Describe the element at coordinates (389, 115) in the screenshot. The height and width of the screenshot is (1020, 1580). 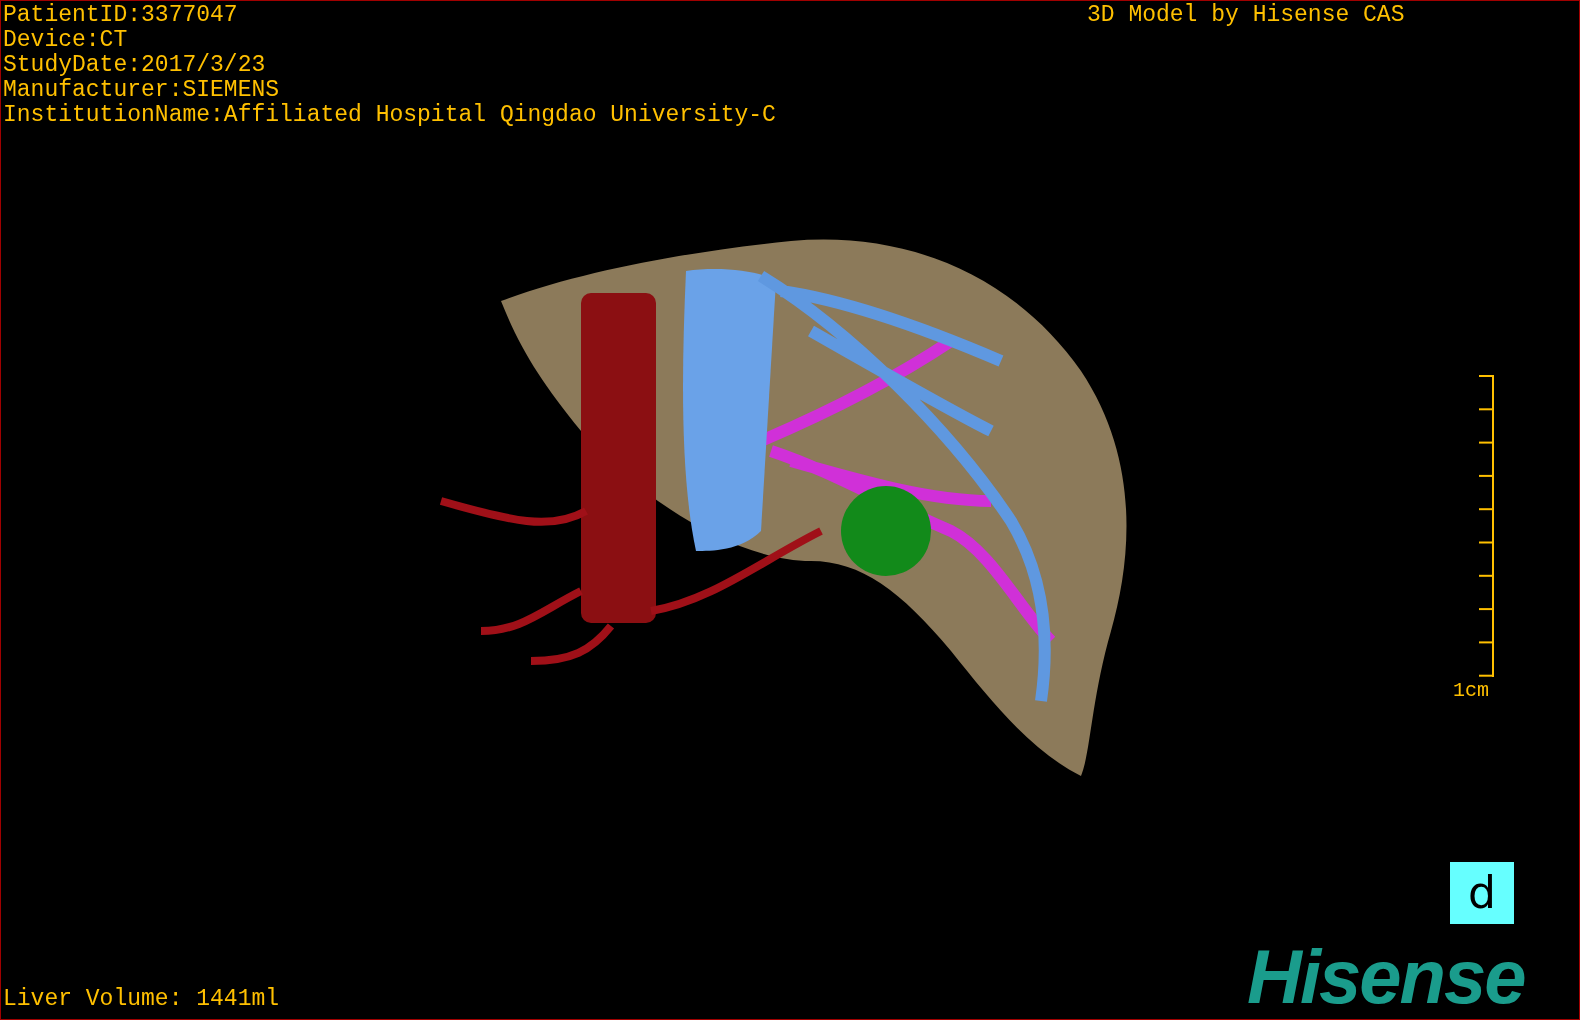
I see `study-info-line: InstitutionName:Affiliated Hospital Qingdao University-C` at that location.